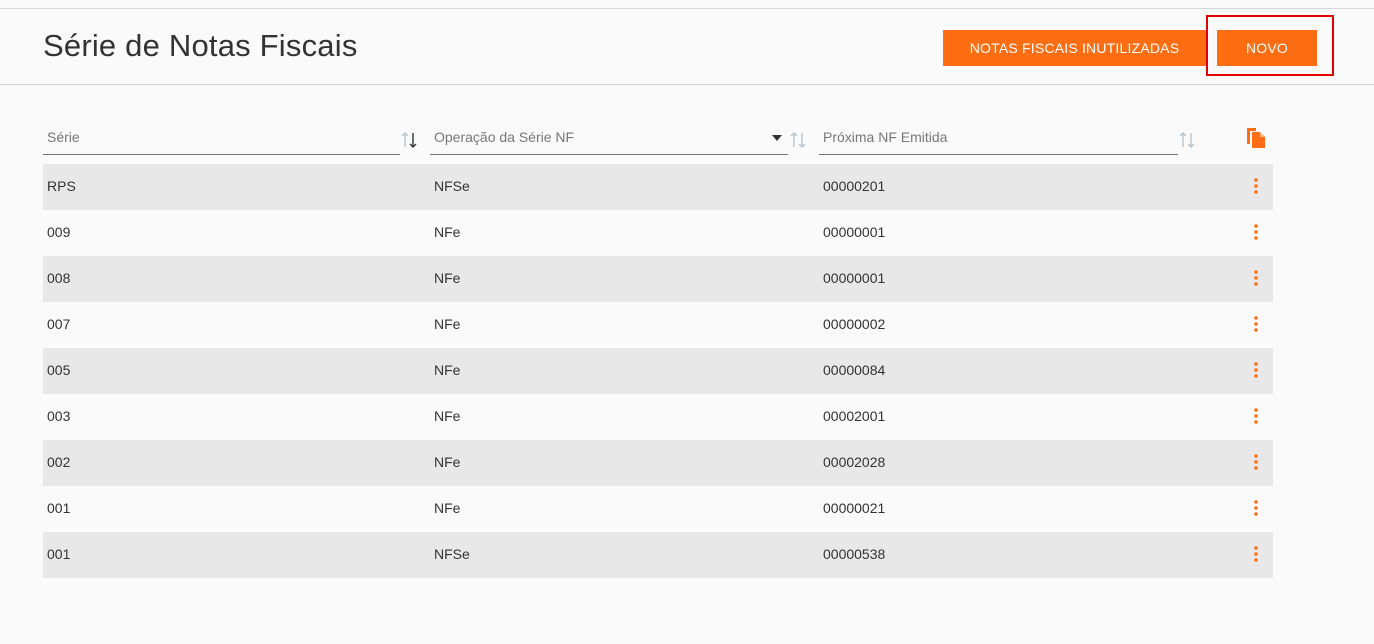 Image resolution: width=1374 pixels, height=644 pixels. What do you see at coordinates (854, 186) in the screenshot?
I see `proxima-cell: 00000201` at bounding box center [854, 186].